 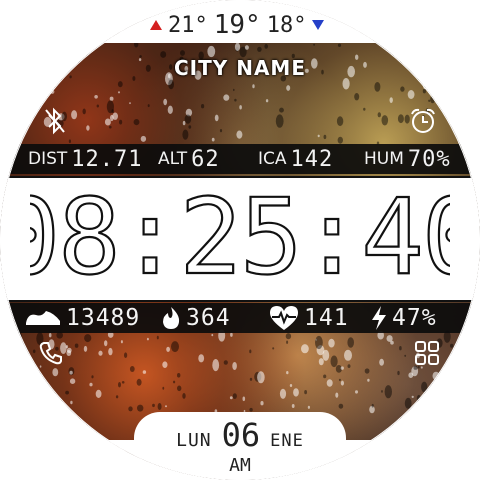 I want to click on bluetooth-off-icon, so click(x=55, y=121).